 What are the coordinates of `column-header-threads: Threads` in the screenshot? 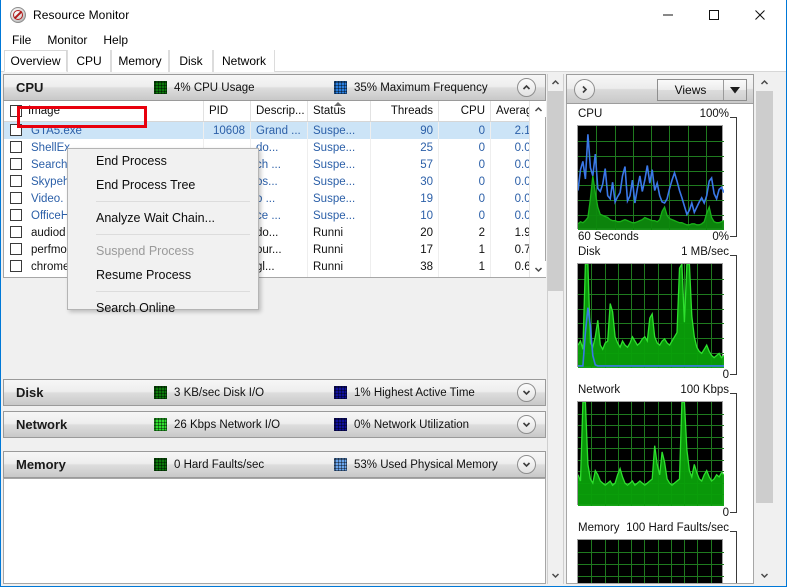 It's located at (405, 111).